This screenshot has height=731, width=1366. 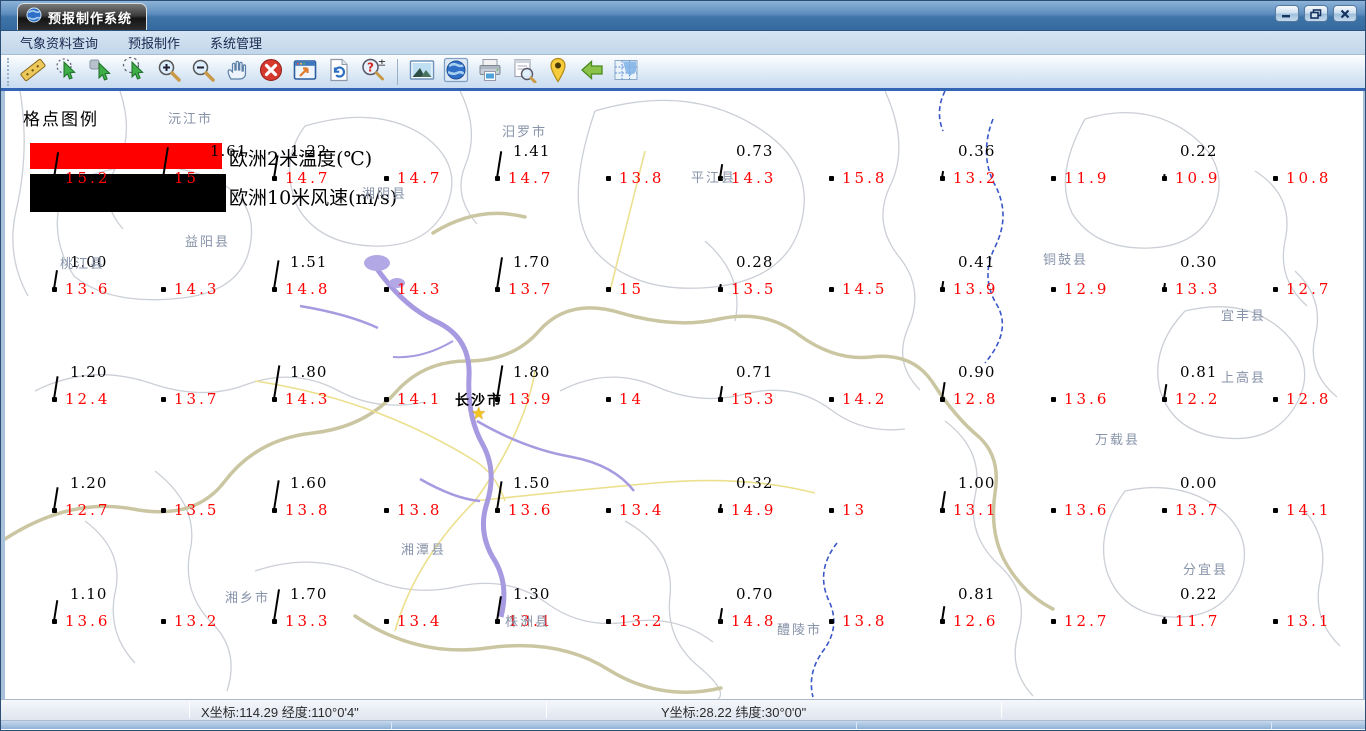 I want to click on city-label-醴陵市: 醴陵市, so click(x=800, y=630).